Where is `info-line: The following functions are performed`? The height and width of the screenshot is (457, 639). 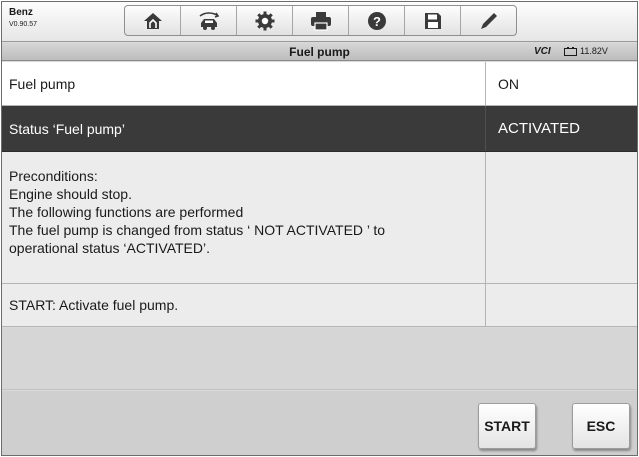 info-line: The following functions are performed is located at coordinates (126, 212).